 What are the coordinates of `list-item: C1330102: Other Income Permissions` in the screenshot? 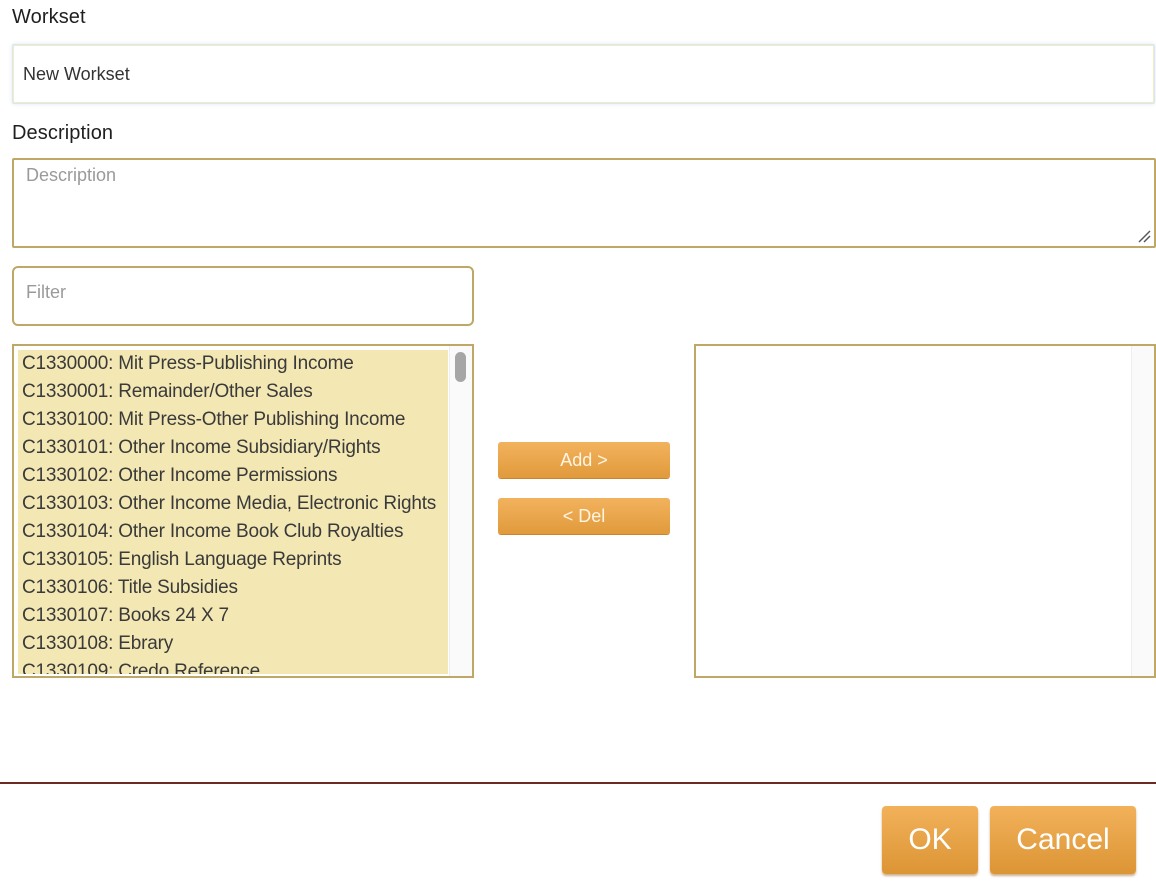 It's located at (233, 476).